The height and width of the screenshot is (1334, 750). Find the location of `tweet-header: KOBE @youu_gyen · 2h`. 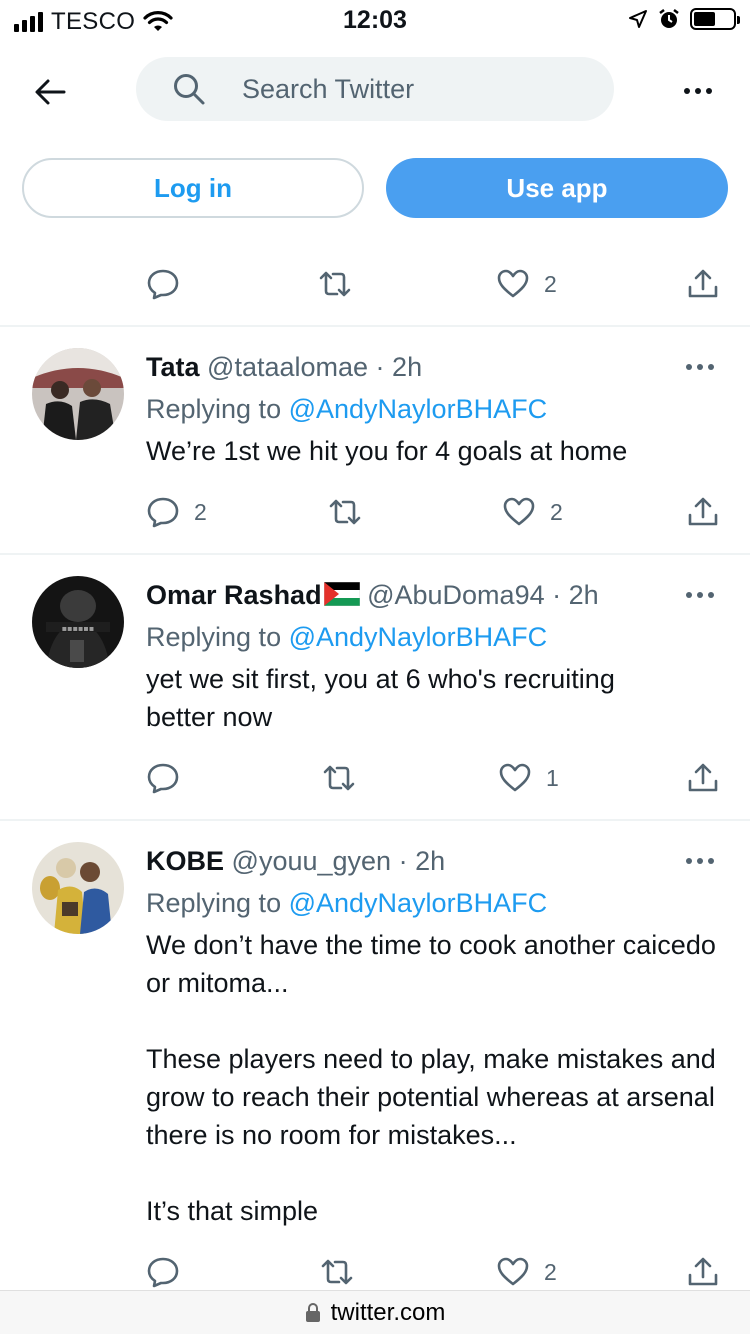

tweet-header: KOBE @youu_gyen · 2h is located at coordinates (295, 861).